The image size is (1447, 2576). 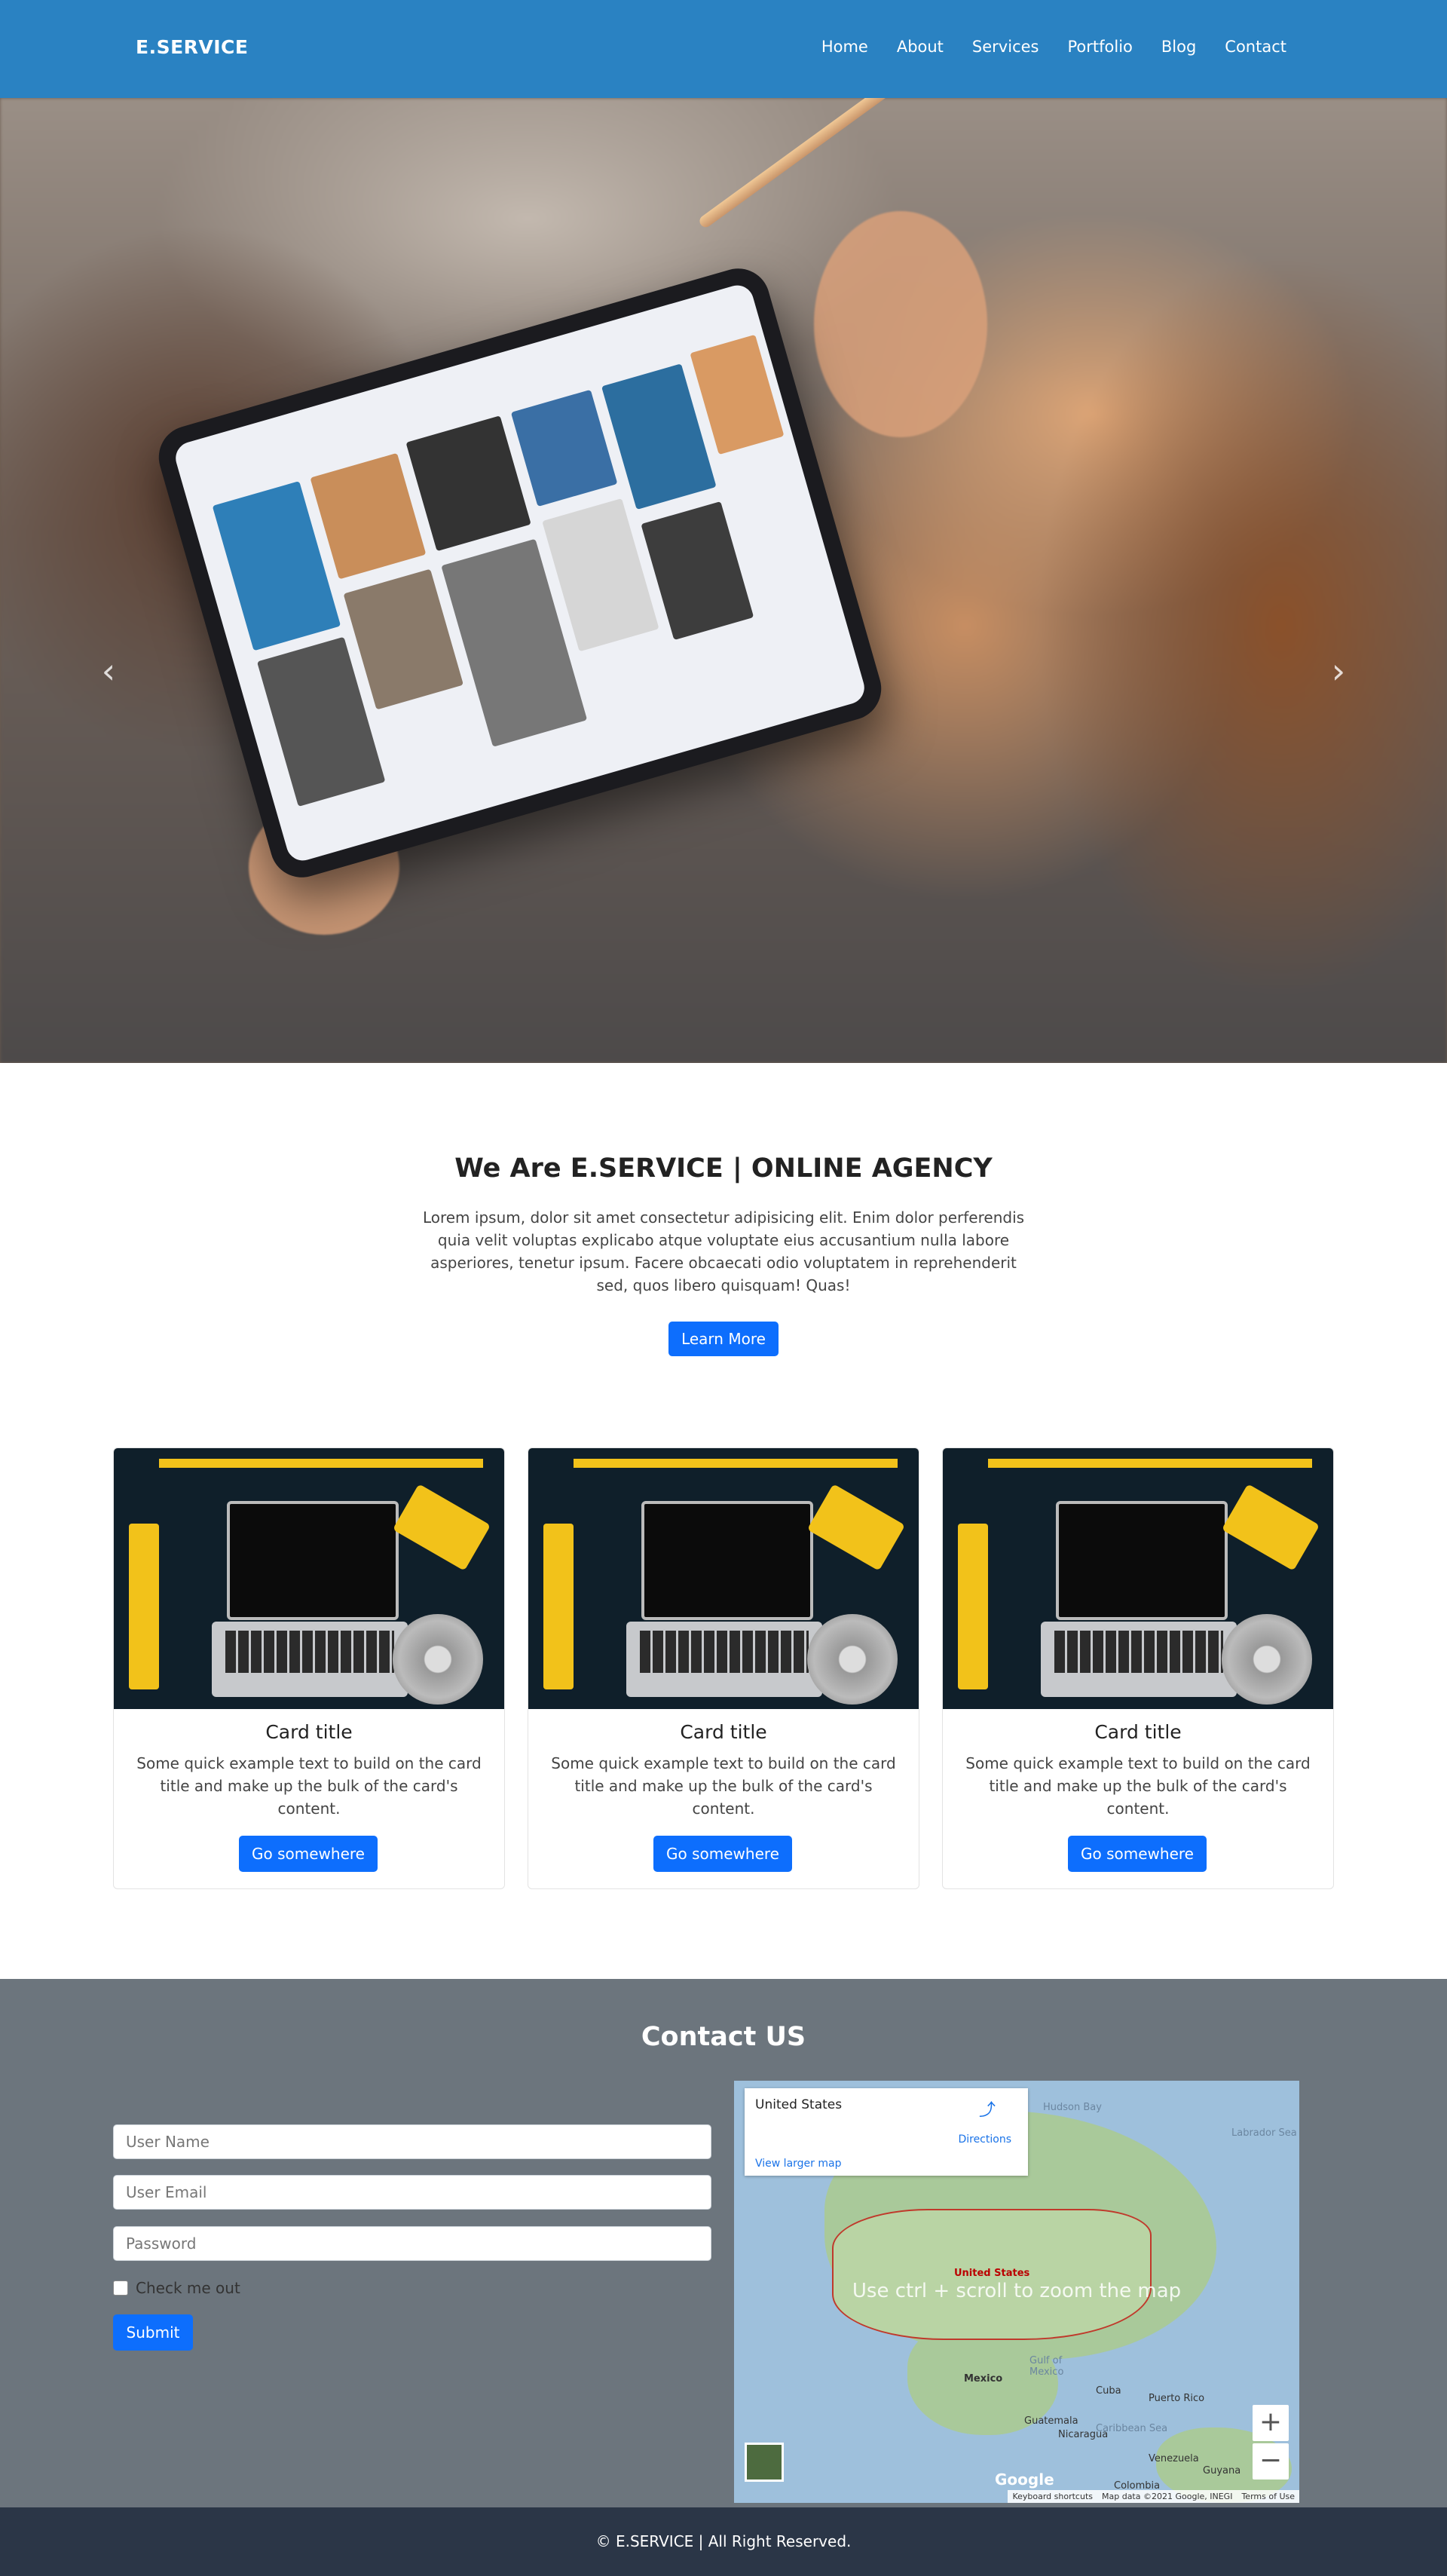 I want to click on copyright-text: © E.SERVICE | All Right Reserved., so click(x=723, y=2541).